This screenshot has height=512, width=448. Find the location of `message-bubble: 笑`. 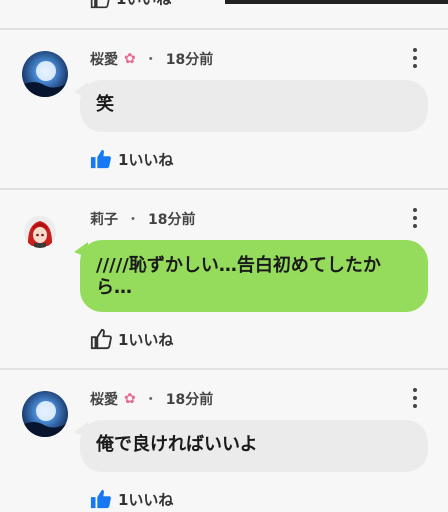

message-bubble: 笑 is located at coordinates (251, 106).